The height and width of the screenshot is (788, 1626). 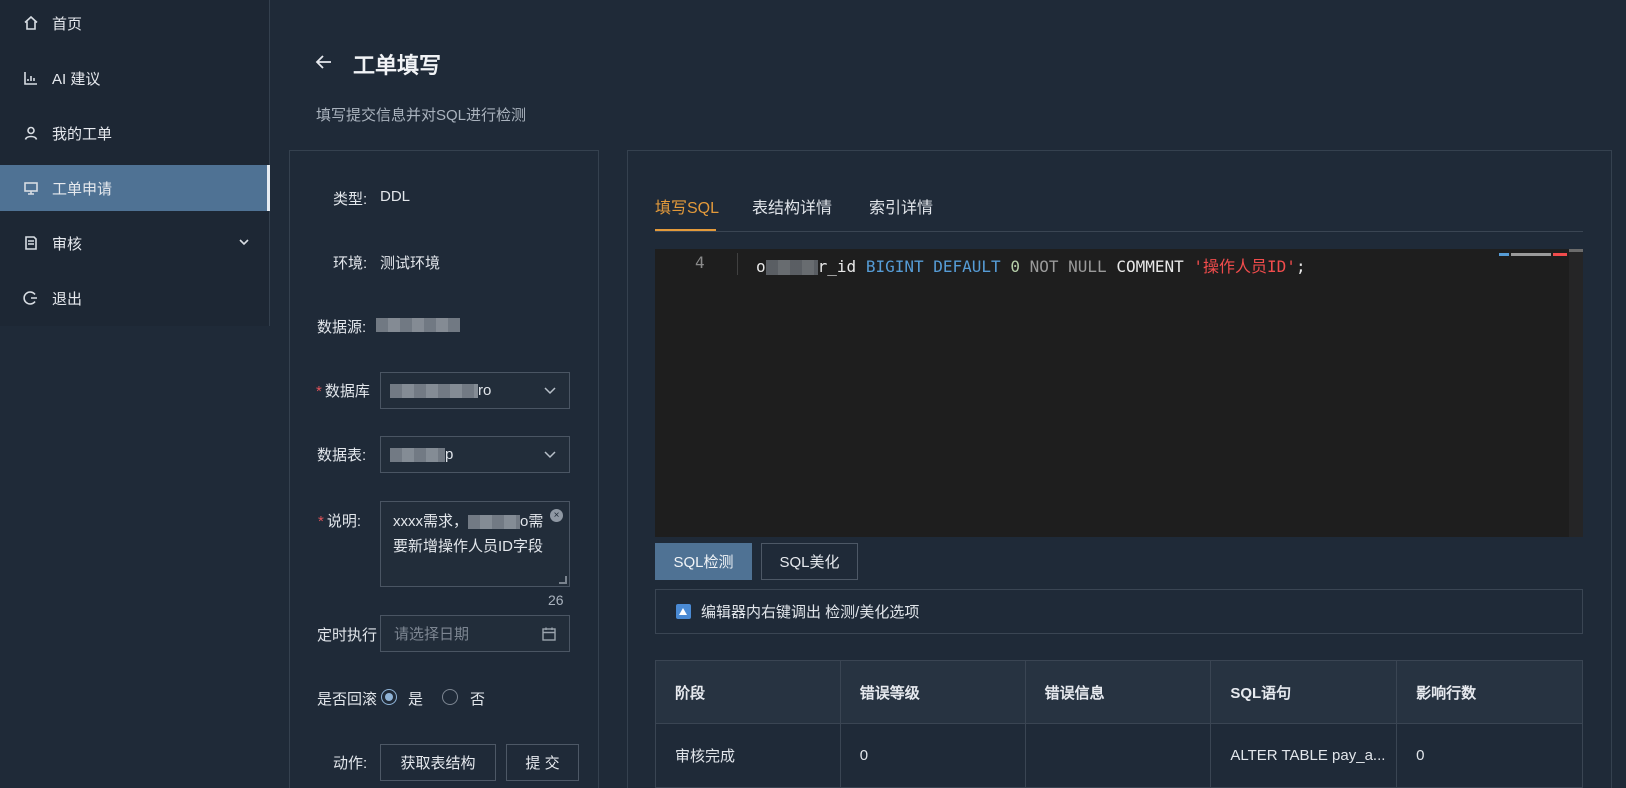 What do you see at coordinates (82, 134) in the screenshot?
I see `sidebar-item-label: 我的工单` at bounding box center [82, 134].